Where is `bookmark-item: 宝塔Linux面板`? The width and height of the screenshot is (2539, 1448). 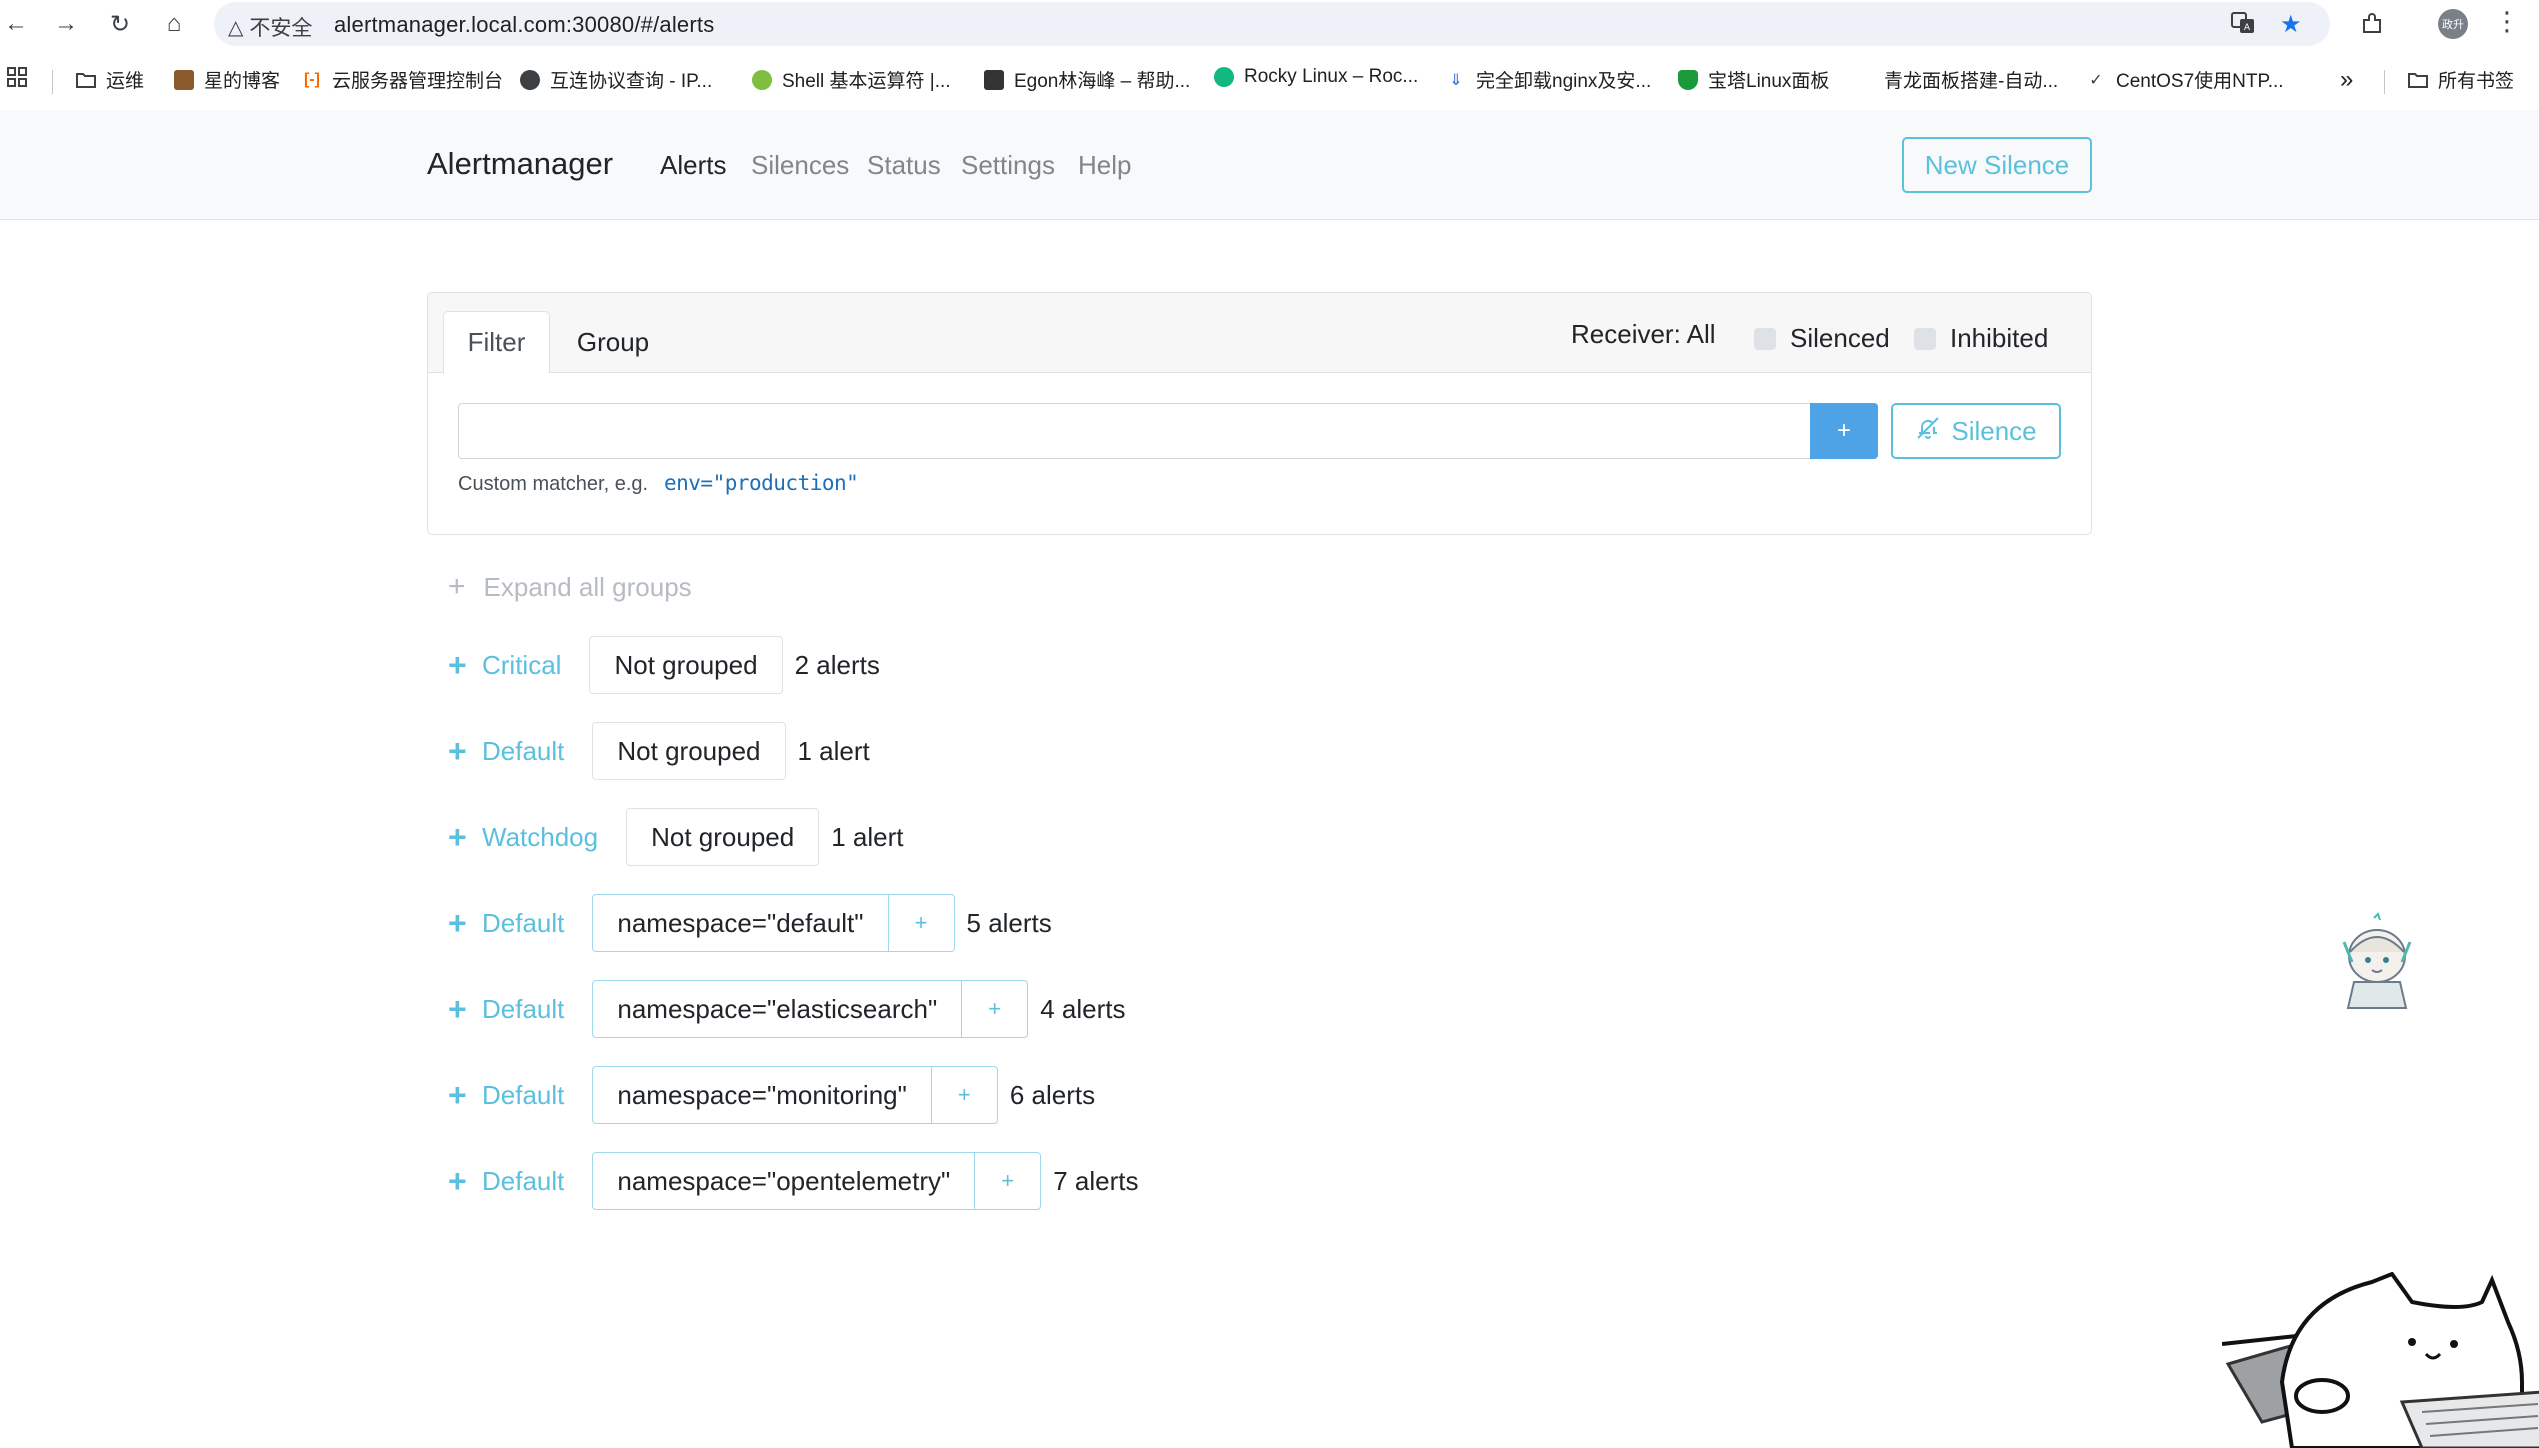
bookmark-item: 宝塔Linux面板 is located at coordinates (1753, 79).